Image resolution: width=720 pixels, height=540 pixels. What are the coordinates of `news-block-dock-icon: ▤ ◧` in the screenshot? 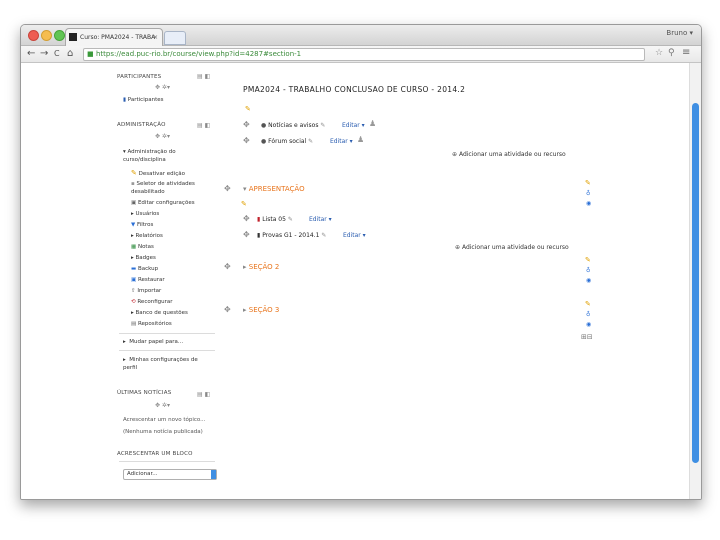 It's located at (203, 394).